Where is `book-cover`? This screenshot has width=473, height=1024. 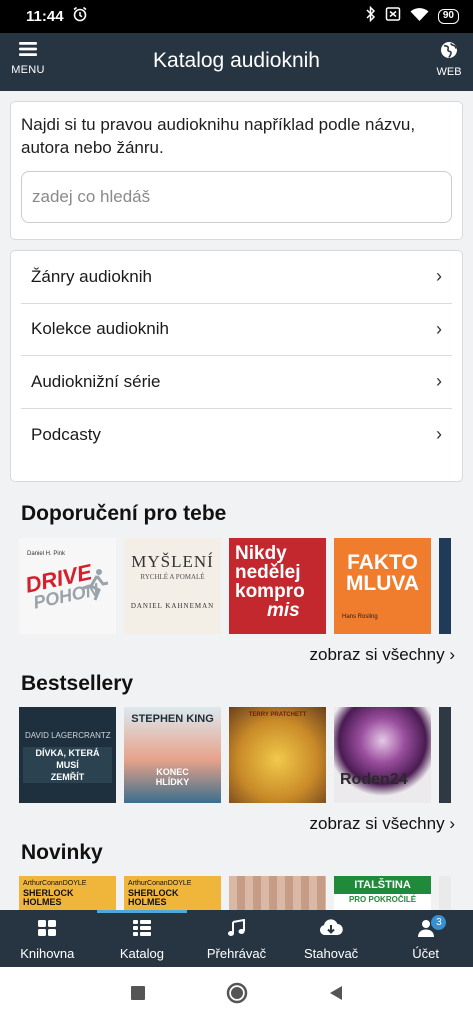
book-cover is located at coordinates (277, 893).